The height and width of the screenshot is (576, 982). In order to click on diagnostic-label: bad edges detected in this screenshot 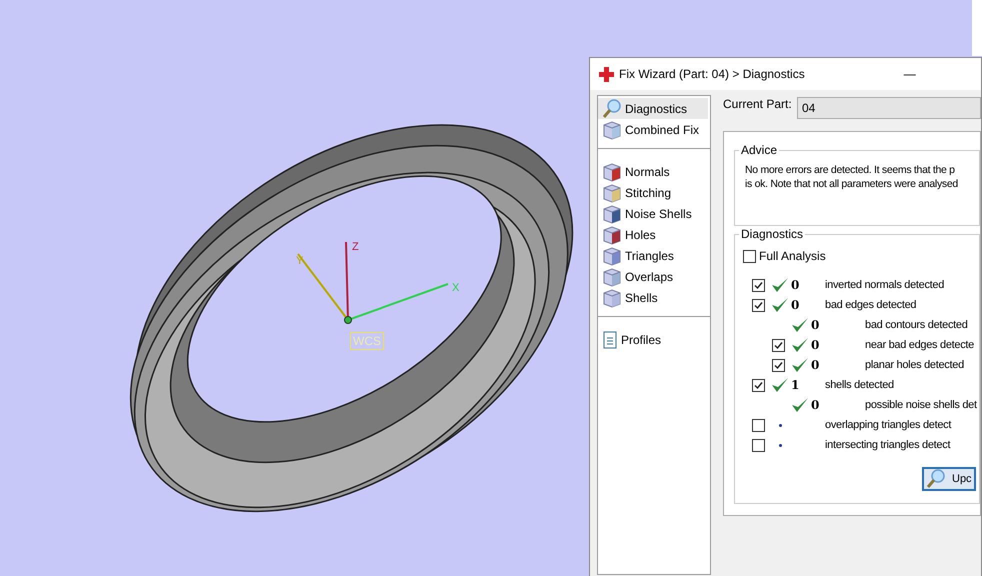, I will do `click(870, 305)`.